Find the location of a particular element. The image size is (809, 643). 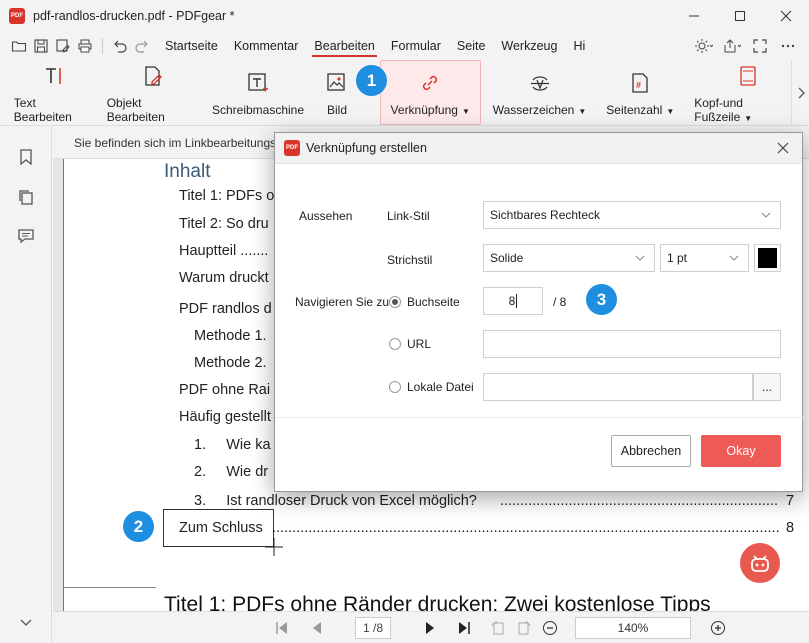

toc-entry: Methode 1. is located at coordinates (230, 336).